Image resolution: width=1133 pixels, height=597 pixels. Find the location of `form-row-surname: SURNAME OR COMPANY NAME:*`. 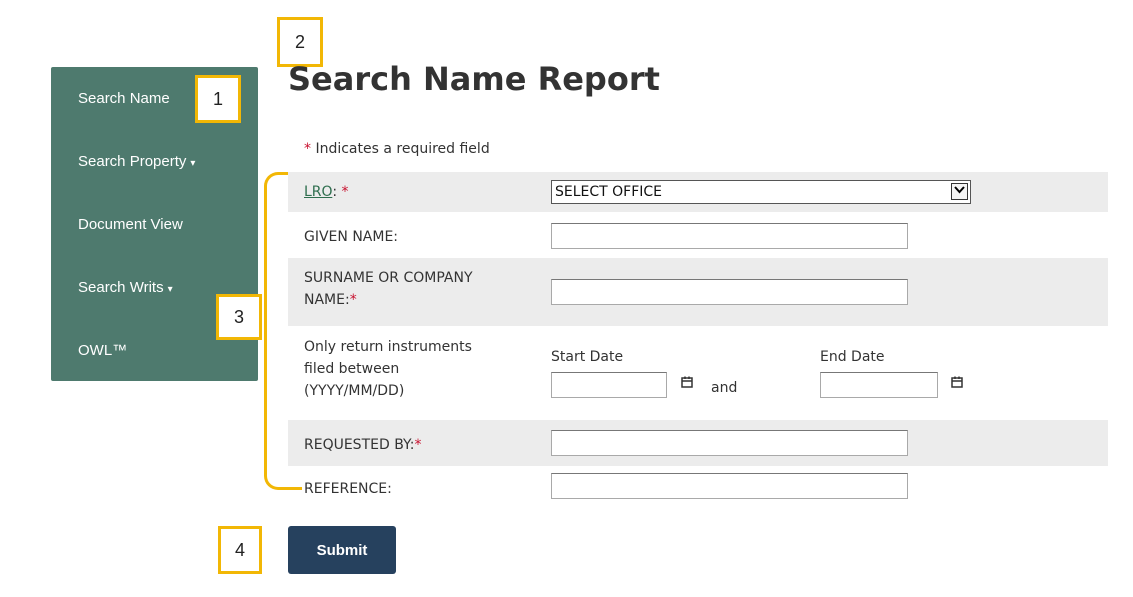

form-row-surname: SURNAME OR COMPANY NAME:* is located at coordinates (698, 292).